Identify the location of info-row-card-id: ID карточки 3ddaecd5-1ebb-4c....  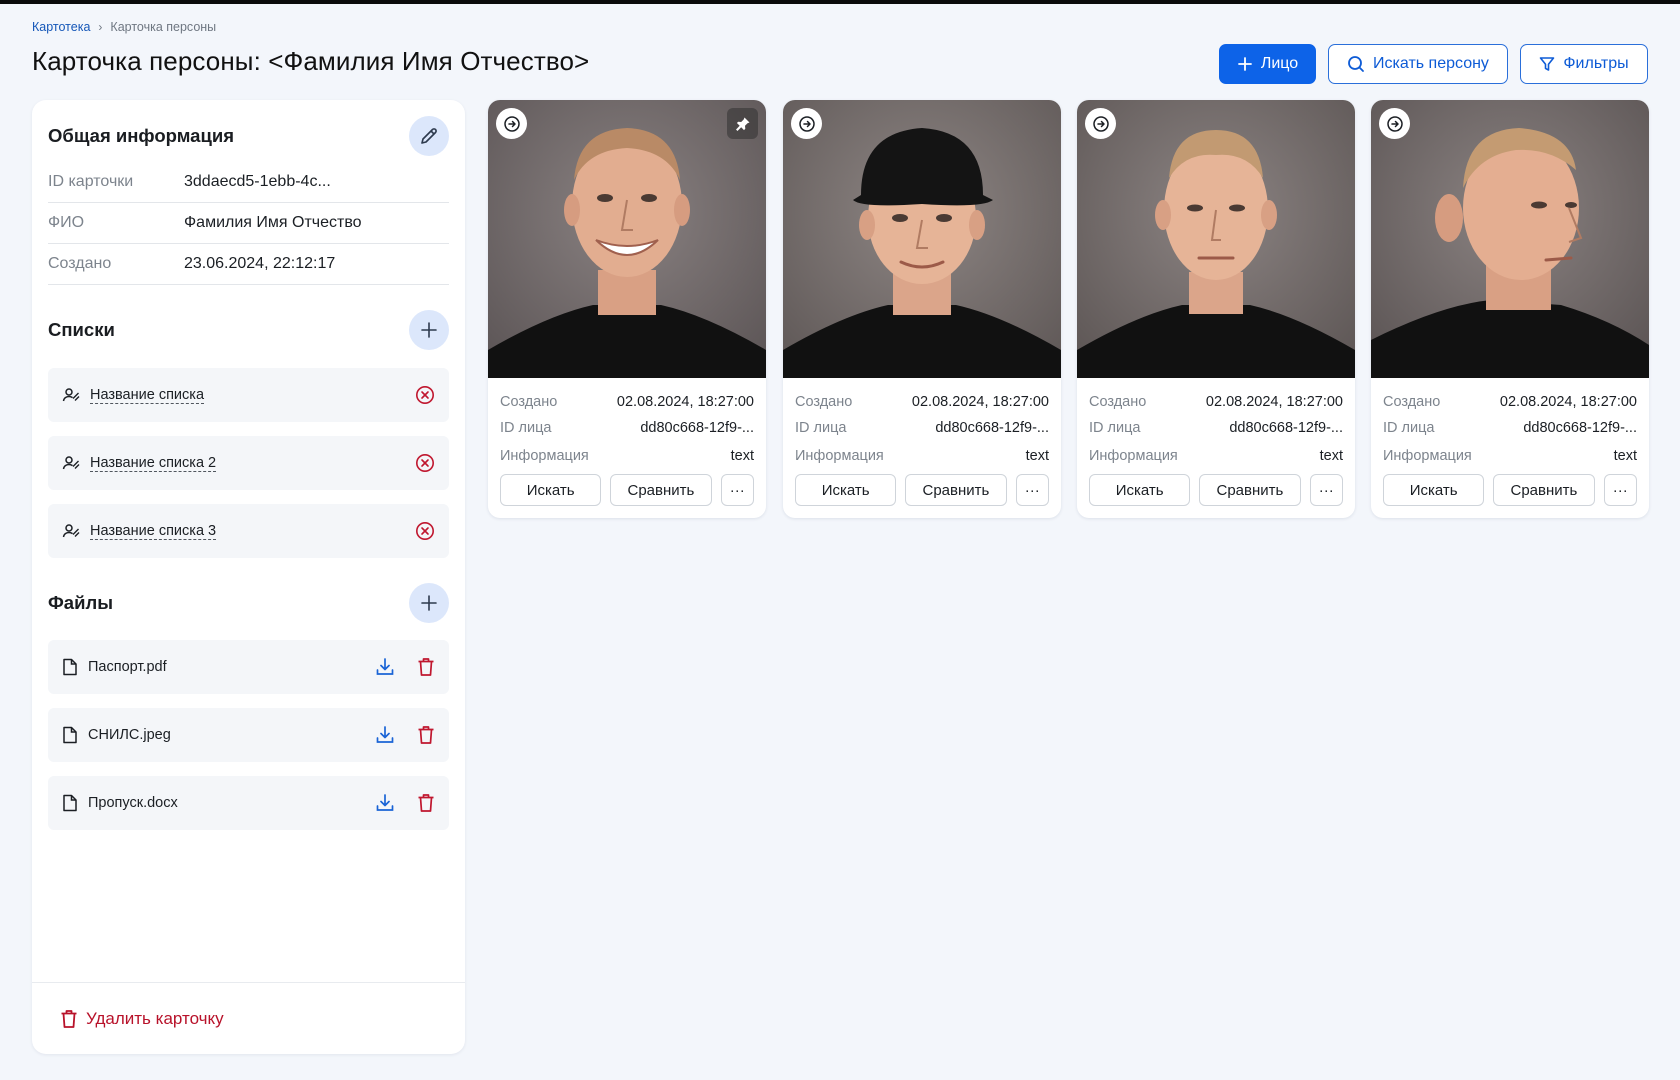
(248, 182).